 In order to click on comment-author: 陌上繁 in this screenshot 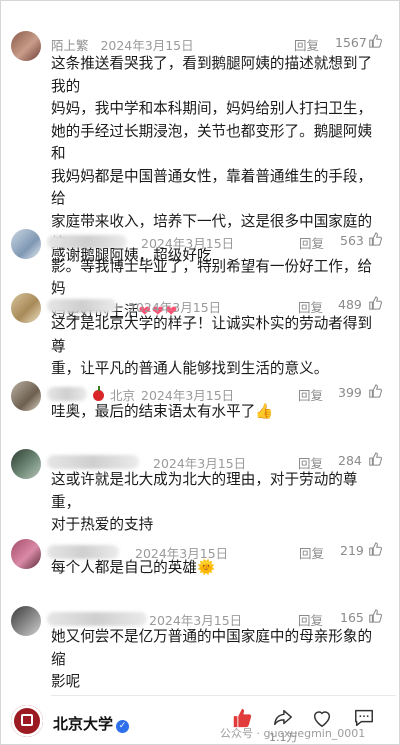, I will do `click(70, 45)`.